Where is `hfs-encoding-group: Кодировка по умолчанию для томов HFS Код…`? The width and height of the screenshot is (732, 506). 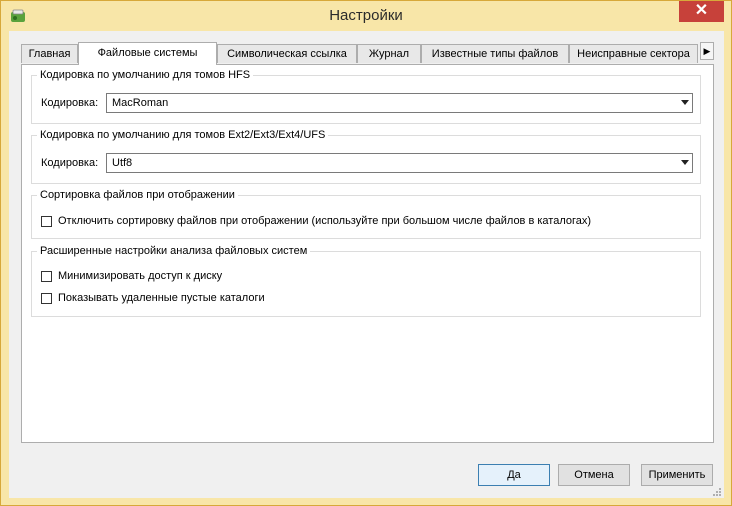
hfs-encoding-group: Кодировка по умолчанию для томов HFS Код… is located at coordinates (366, 96).